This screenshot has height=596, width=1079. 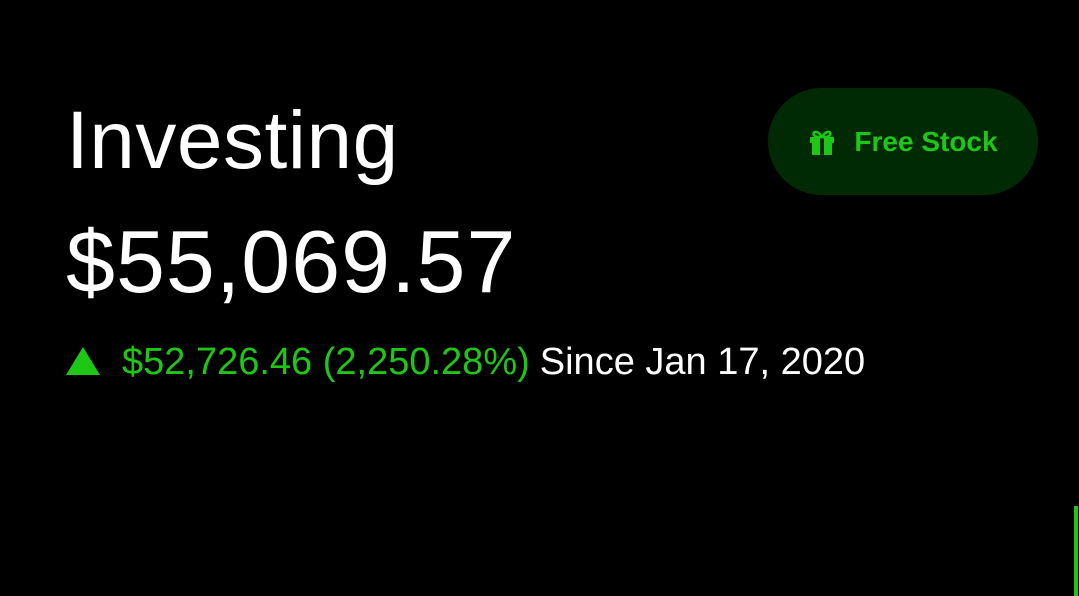 I want to click on page-title: Investing, so click(x=232, y=140).